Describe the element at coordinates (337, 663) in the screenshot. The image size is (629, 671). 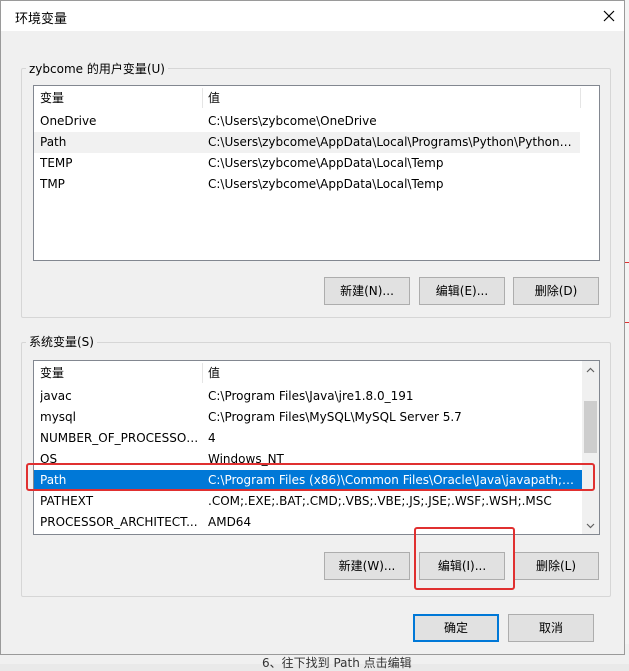
I see `background-caption: 6、往下找到 Path 点击编辑` at that location.